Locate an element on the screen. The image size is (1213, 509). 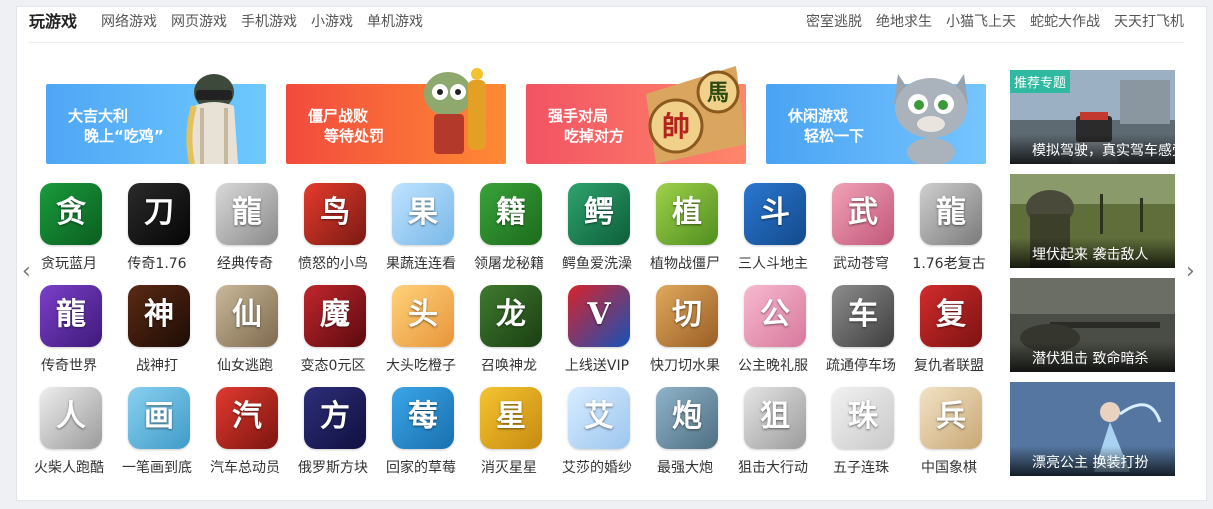
game-tile: 人火柴人跑酷 is located at coordinates (69, 437).